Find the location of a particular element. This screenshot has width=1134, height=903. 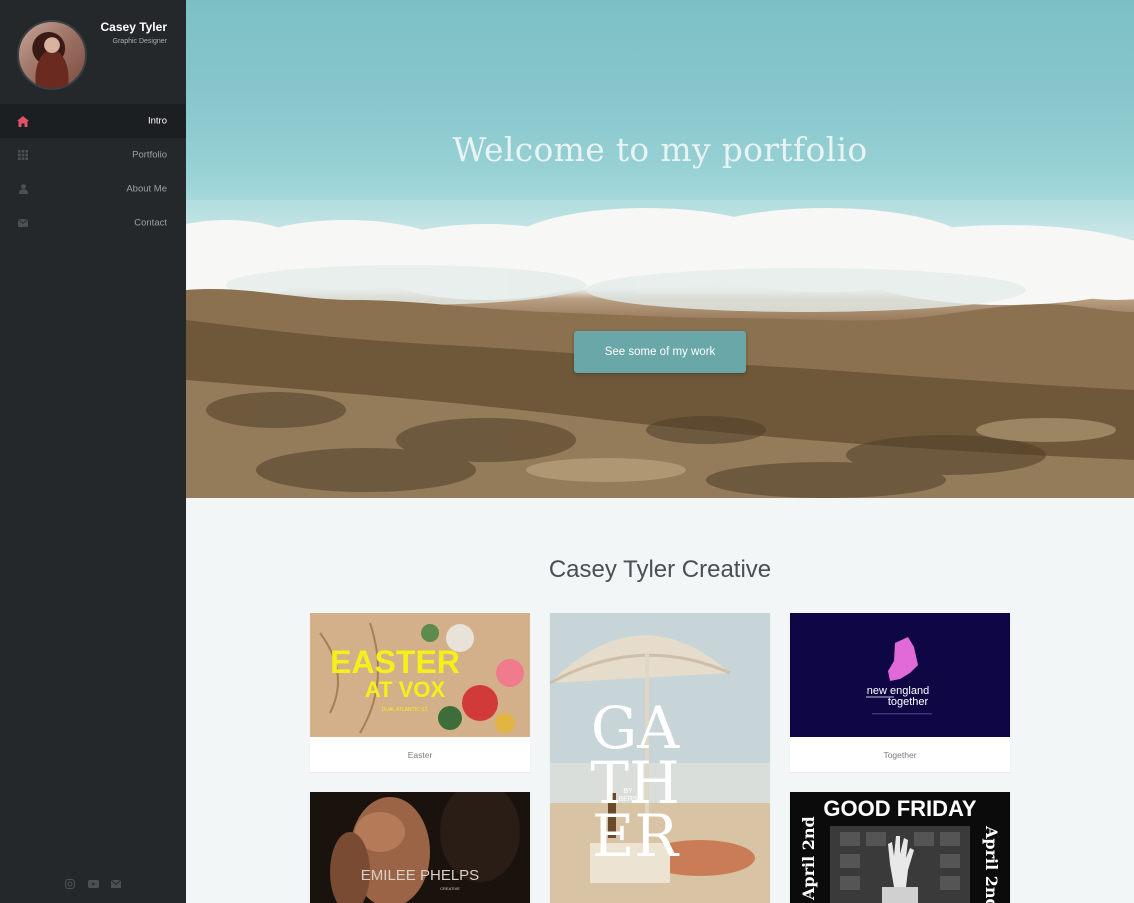

youtube-icon is located at coordinates (93, 883).